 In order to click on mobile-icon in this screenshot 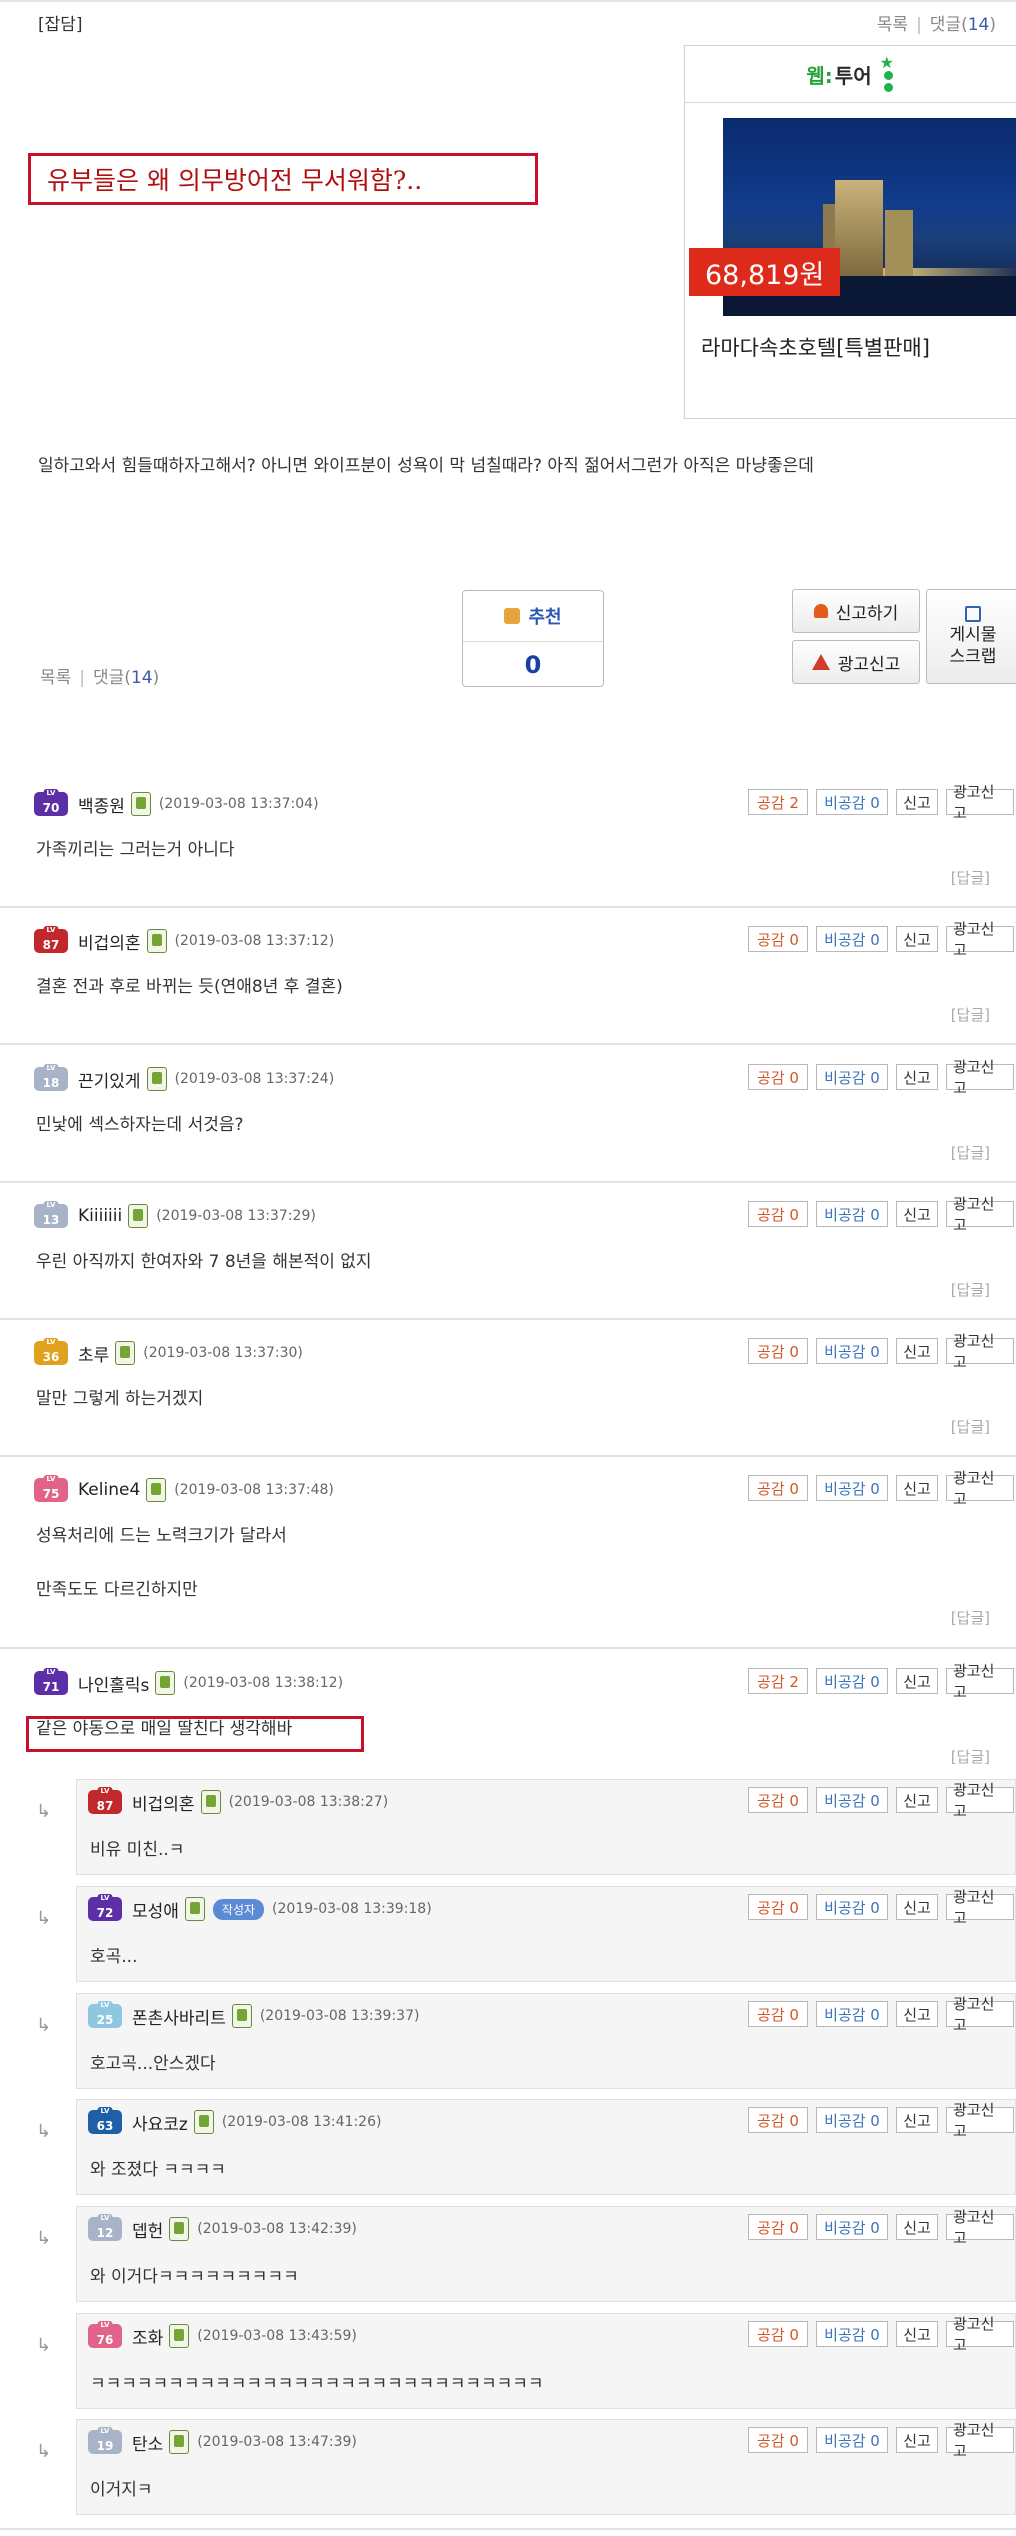, I will do `click(156, 1490)`.